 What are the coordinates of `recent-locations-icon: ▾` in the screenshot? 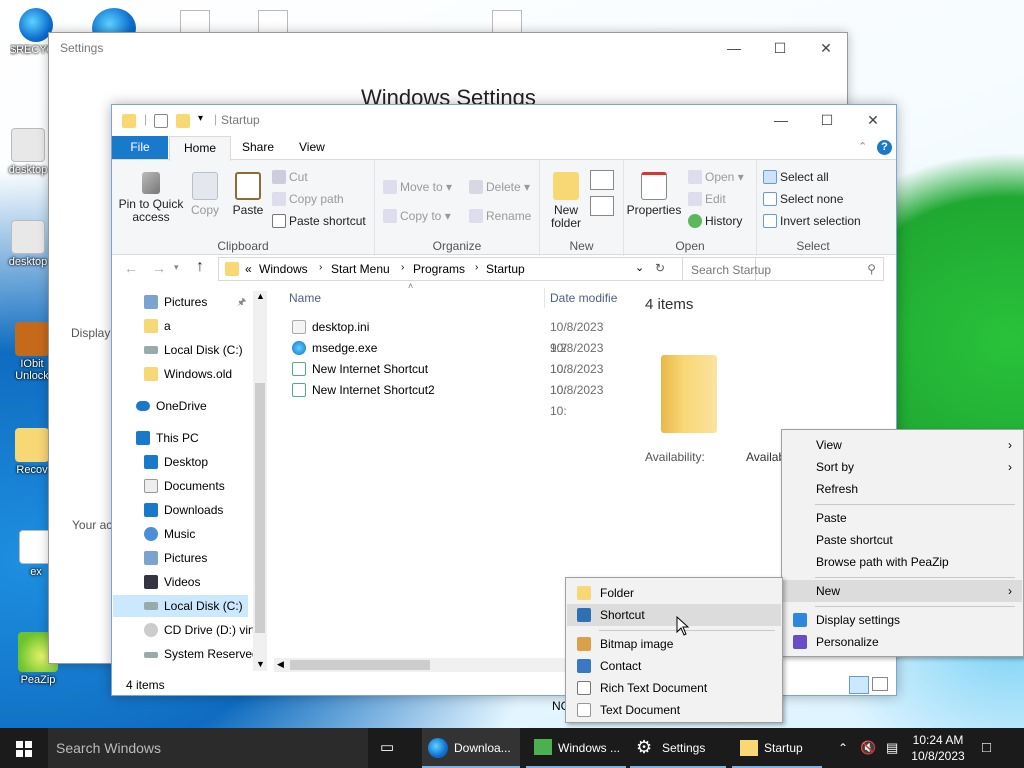 It's located at (176, 267).